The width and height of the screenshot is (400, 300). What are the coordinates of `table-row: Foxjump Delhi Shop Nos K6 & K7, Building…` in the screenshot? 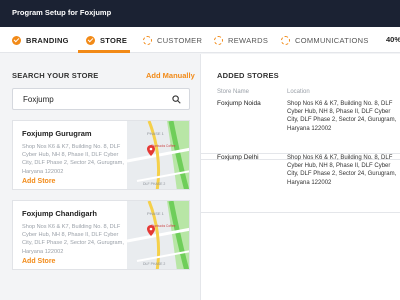 It's located at (300, 183).